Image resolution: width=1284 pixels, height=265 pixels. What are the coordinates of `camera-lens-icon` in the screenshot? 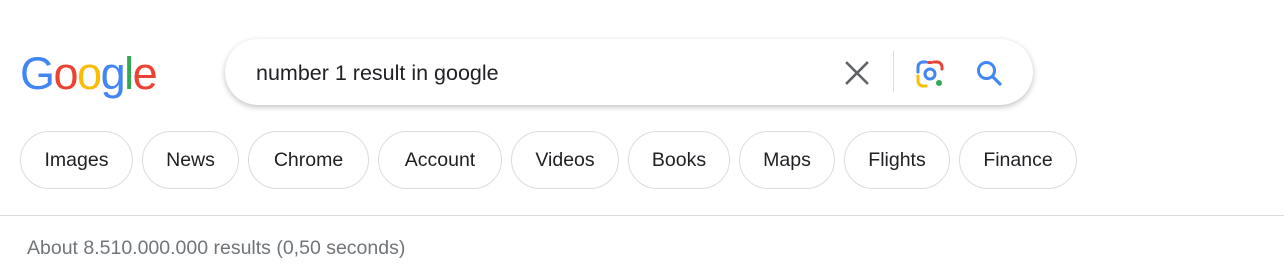 It's located at (930, 74).